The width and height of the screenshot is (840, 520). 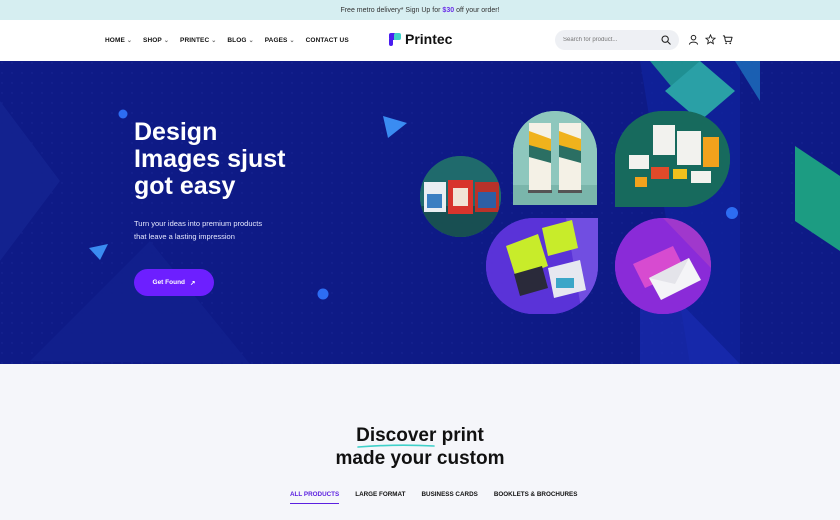 I want to click on tab-large-format: LARGE FORMAT, so click(x=380, y=497).